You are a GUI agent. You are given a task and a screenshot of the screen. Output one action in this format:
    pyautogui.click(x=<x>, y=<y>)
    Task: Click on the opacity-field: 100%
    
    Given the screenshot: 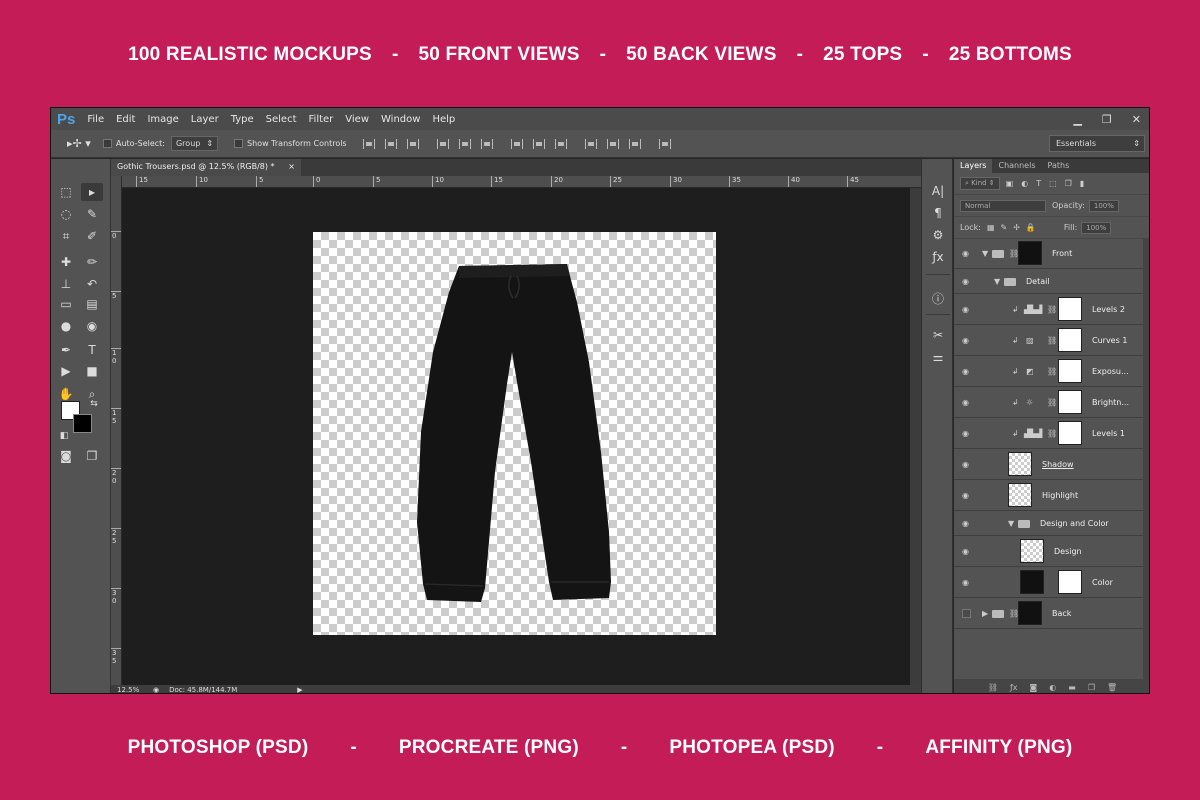 What is the action you would take?
    pyautogui.click(x=1103, y=205)
    